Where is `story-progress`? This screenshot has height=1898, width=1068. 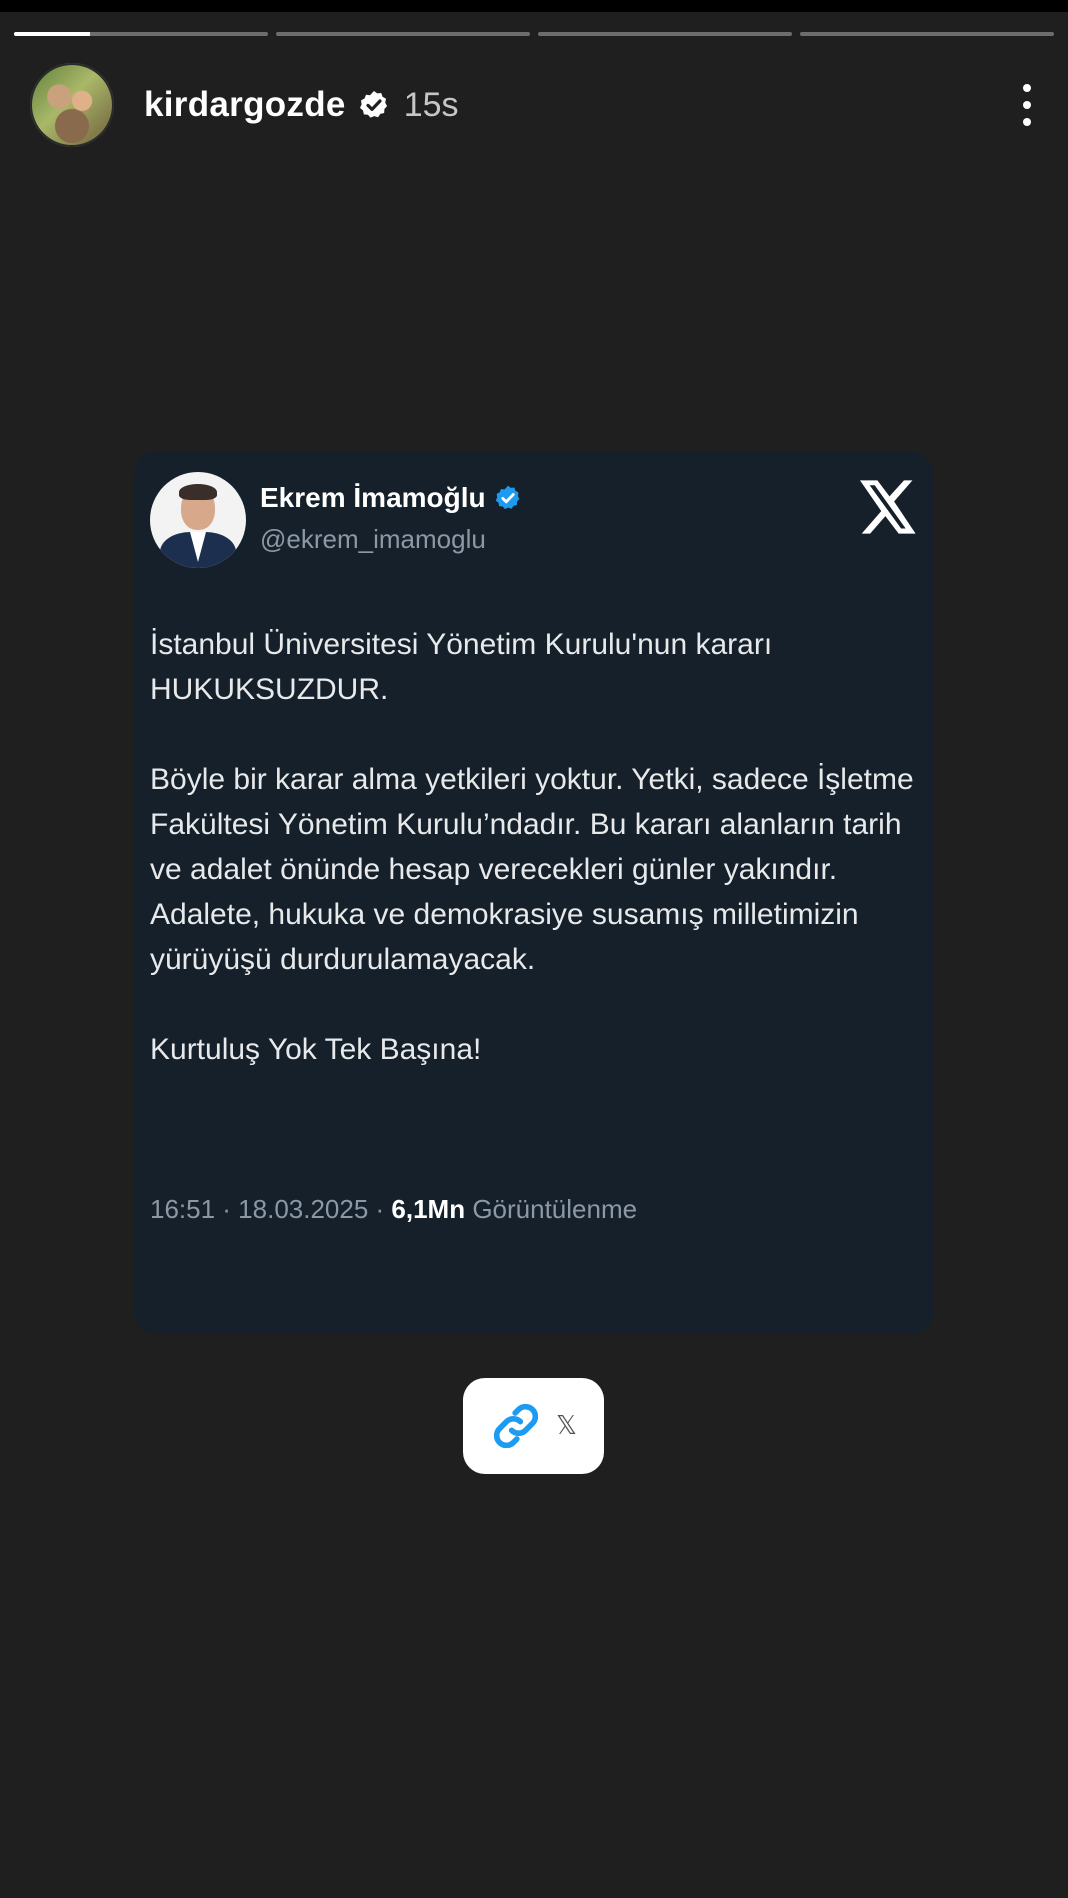 story-progress is located at coordinates (534, 34).